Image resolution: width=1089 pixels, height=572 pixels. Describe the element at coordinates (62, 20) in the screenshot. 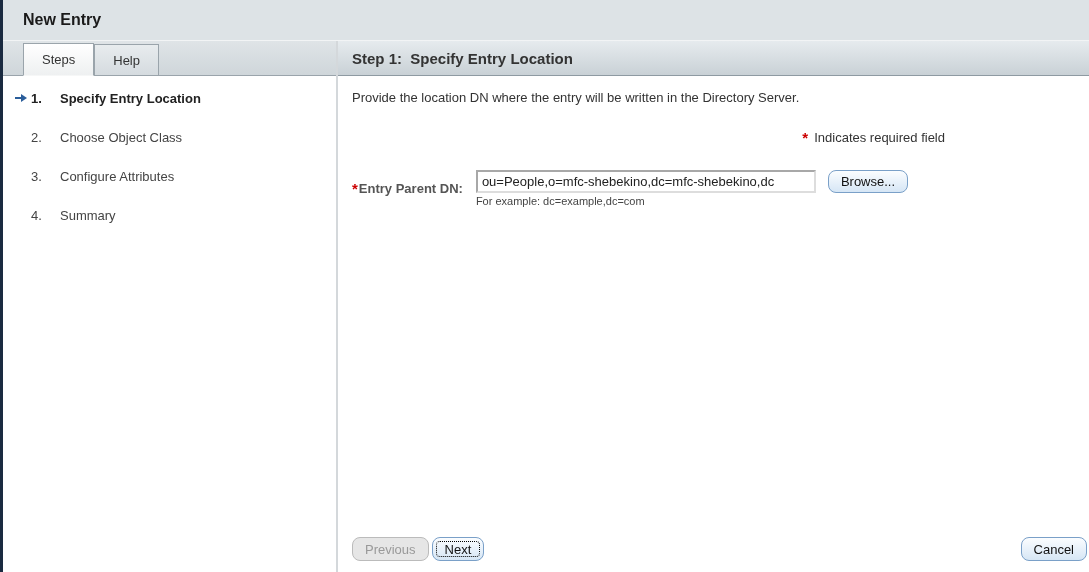

I see `window-title: New Entry` at that location.